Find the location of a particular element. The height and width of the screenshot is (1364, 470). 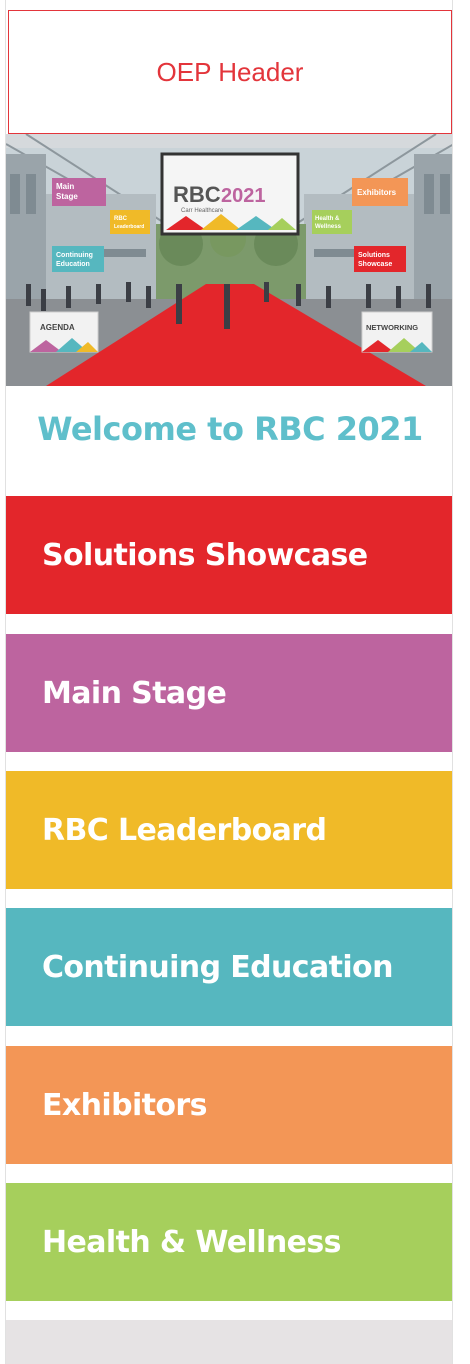

tile-main-stage: Main Stage is located at coordinates (229, 693).